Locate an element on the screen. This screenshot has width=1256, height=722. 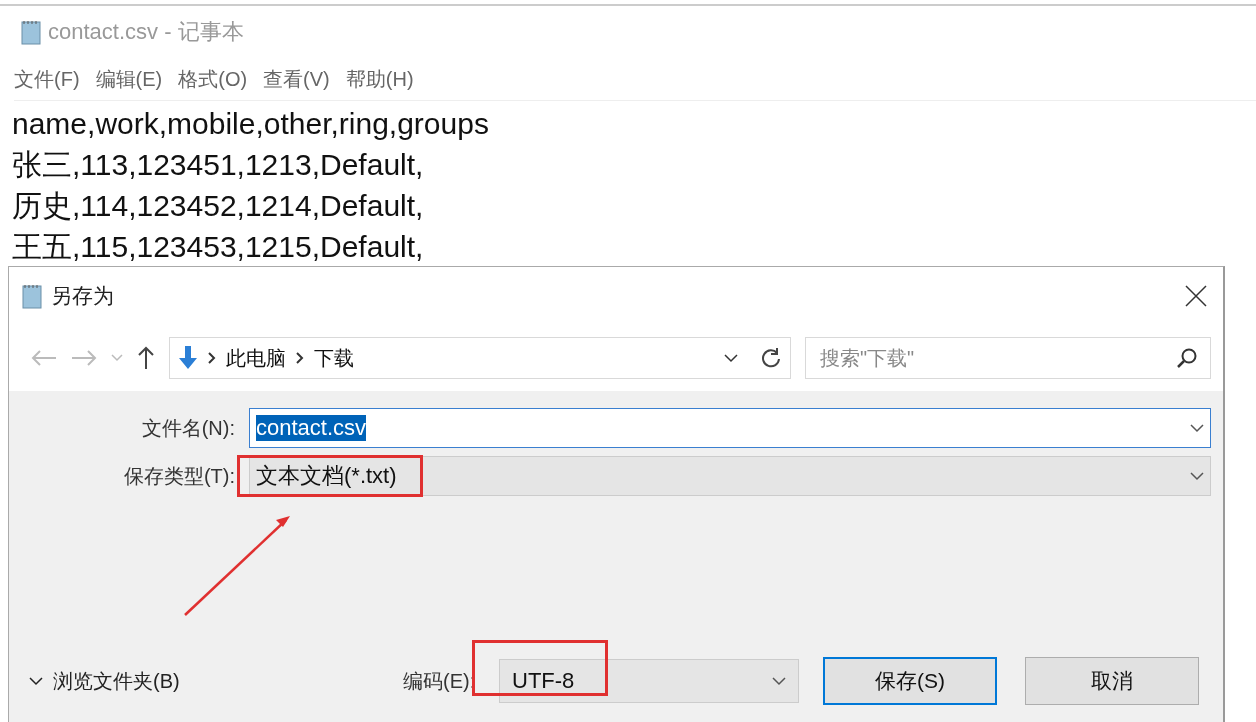
refresh-icon is located at coordinates (771, 358).